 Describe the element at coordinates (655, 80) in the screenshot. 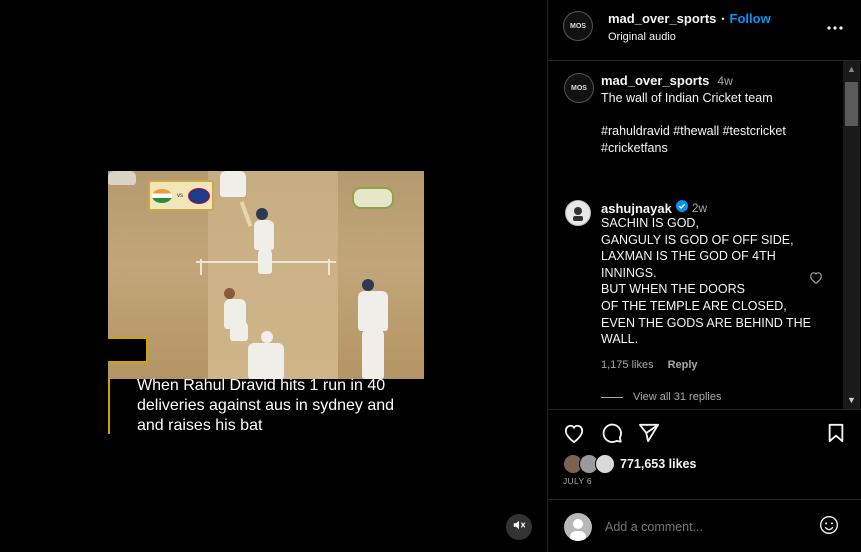

I see `caption-author: mad_over_sports` at that location.